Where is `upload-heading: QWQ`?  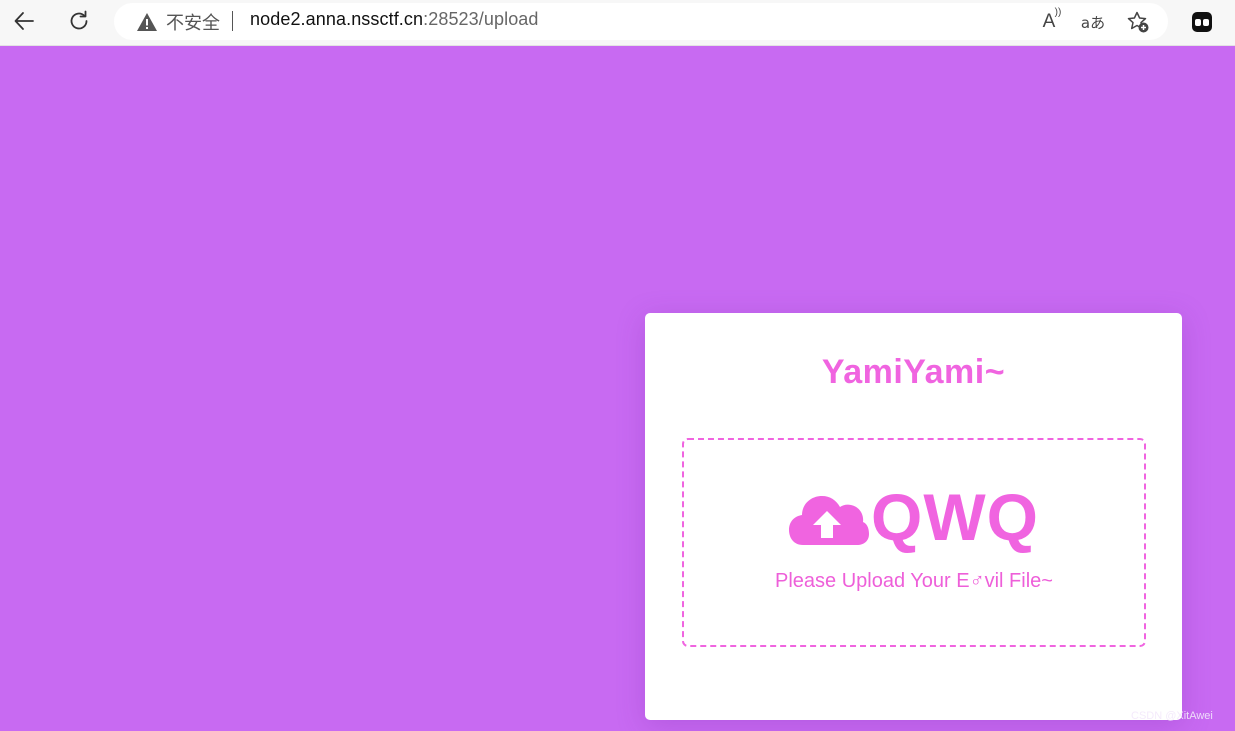
upload-heading: QWQ is located at coordinates (955, 517).